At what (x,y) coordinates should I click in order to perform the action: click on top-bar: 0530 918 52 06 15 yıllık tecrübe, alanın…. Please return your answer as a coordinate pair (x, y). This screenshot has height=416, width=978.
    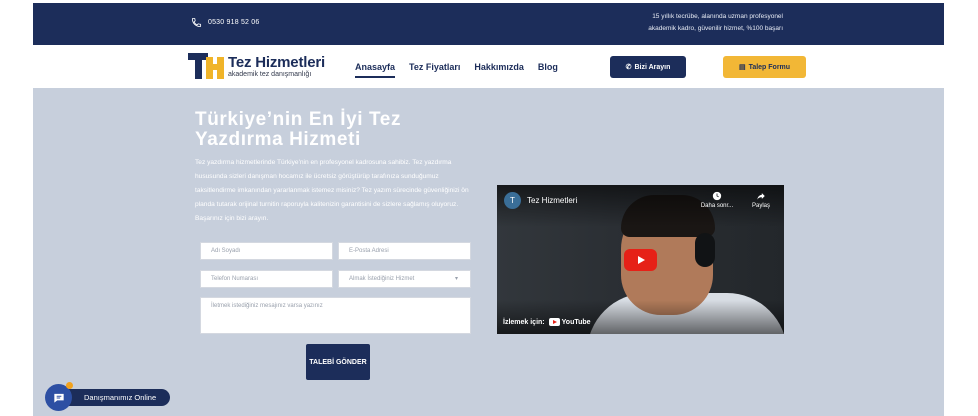
    Looking at the image, I should click on (488, 24).